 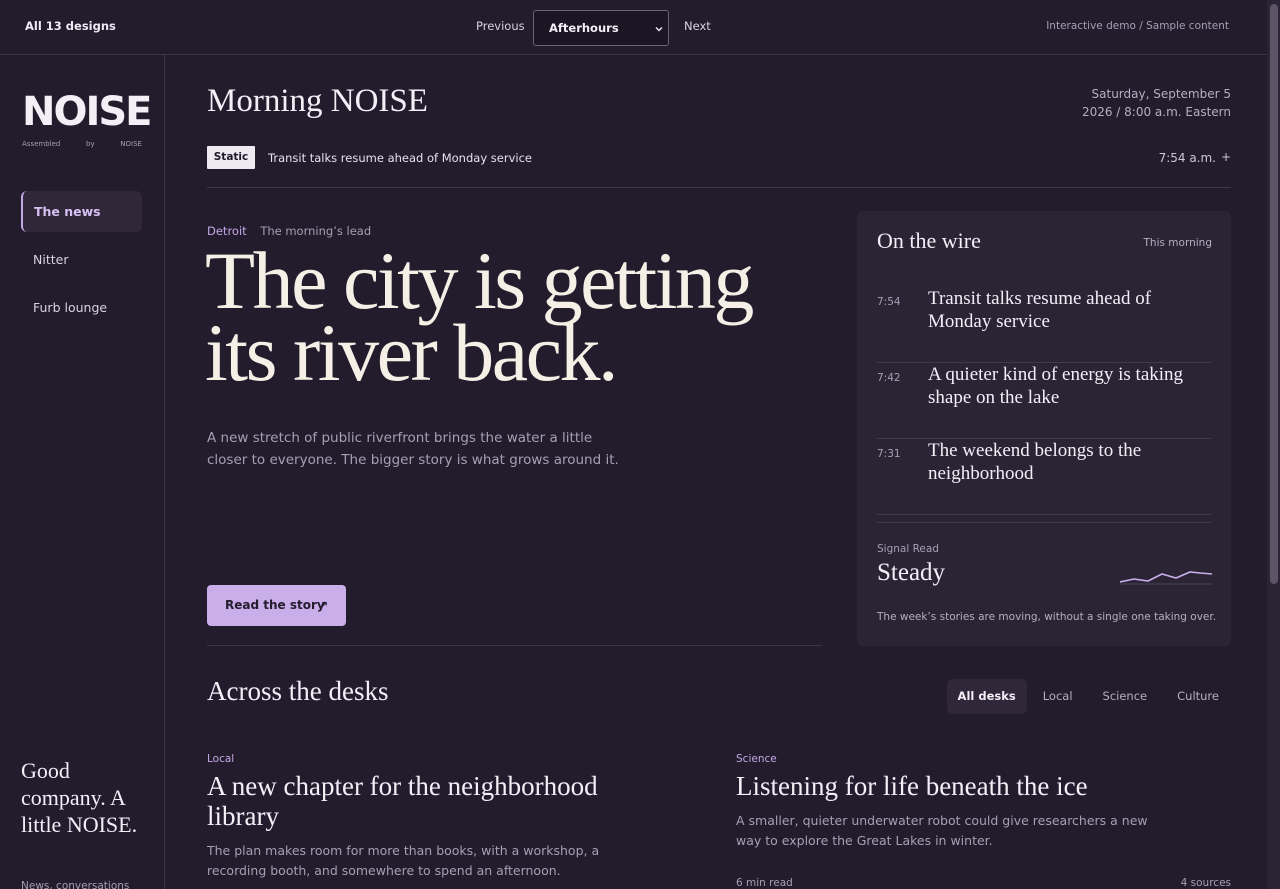 I want to click on next-button: Next, so click(x=697, y=26).